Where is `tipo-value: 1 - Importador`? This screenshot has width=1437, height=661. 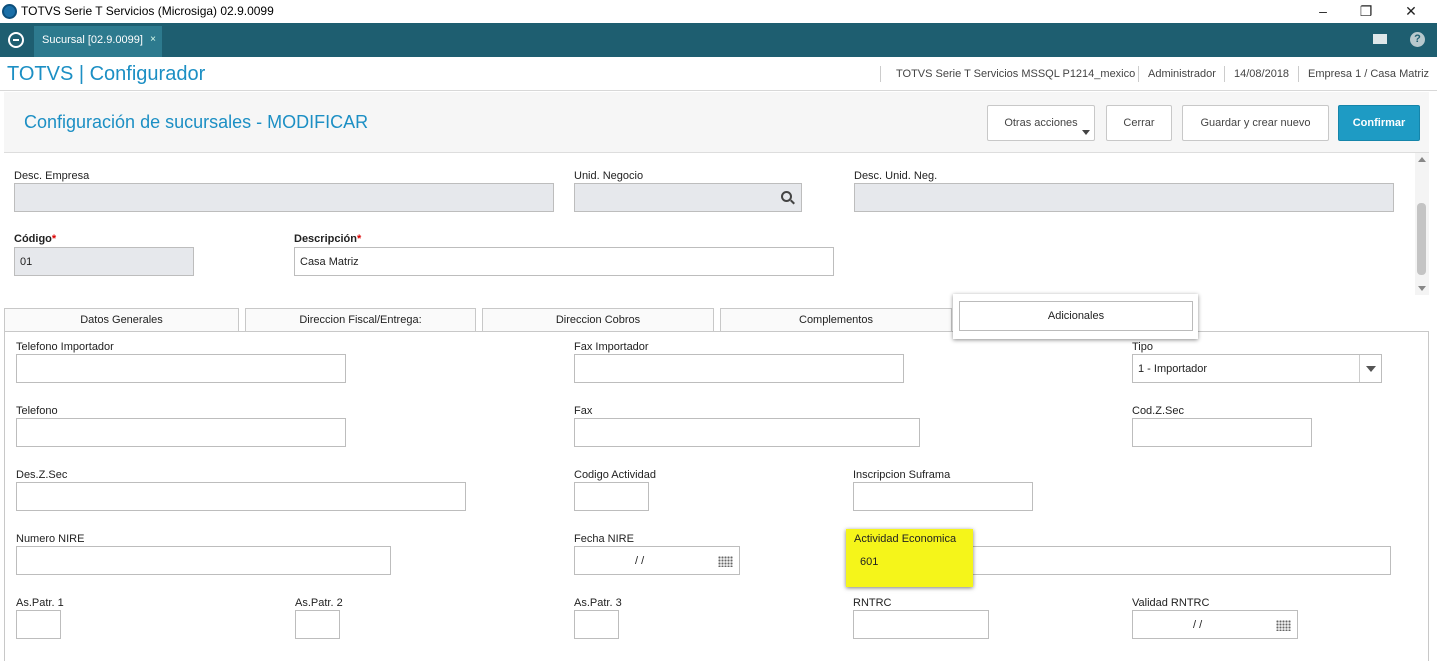 tipo-value: 1 - Importador is located at coordinates (1173, 369).